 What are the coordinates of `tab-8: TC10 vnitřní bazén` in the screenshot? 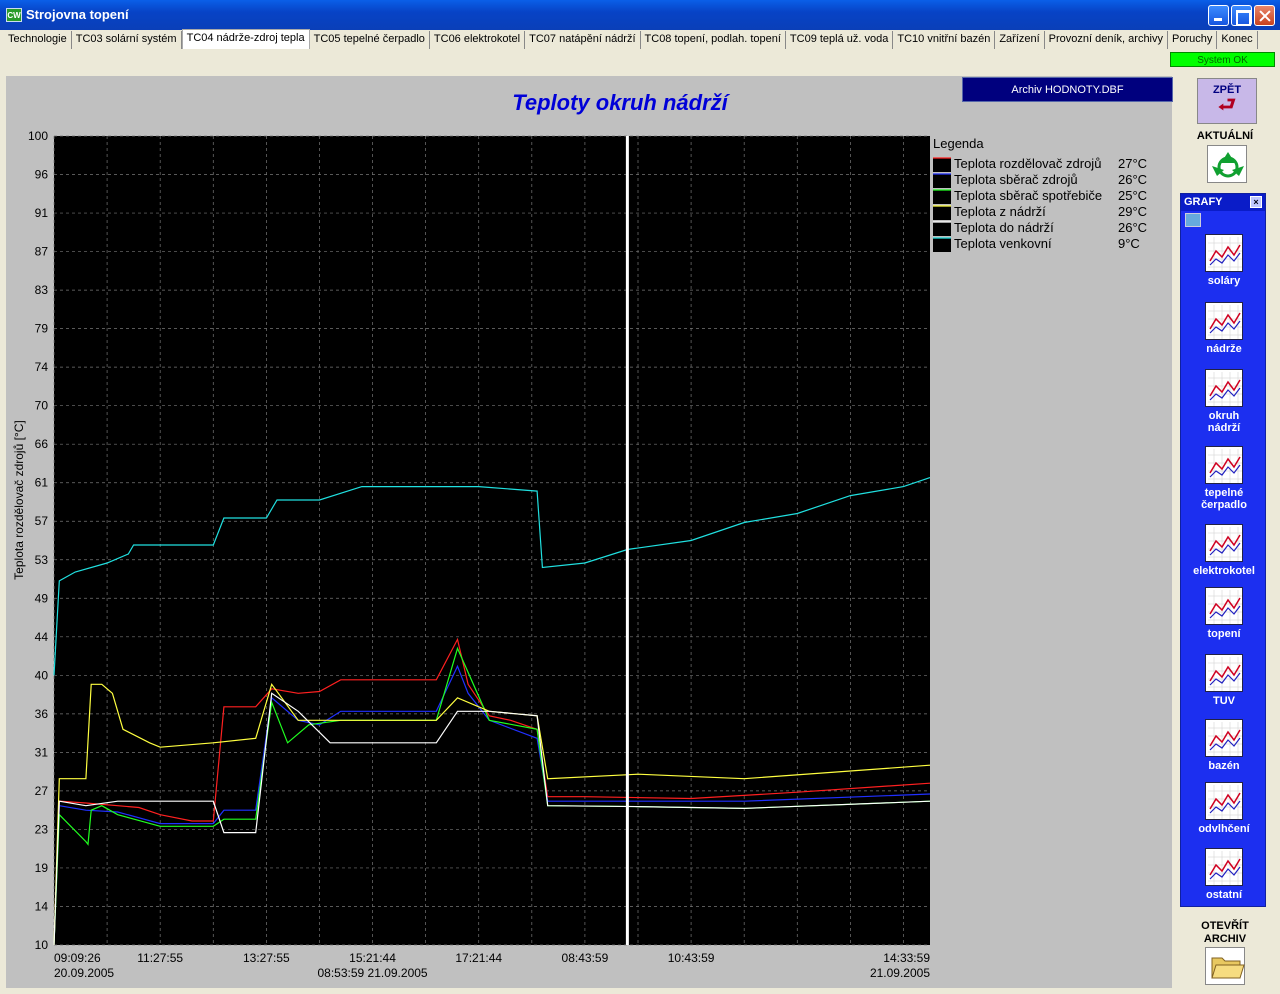 It's located at (944, 40).